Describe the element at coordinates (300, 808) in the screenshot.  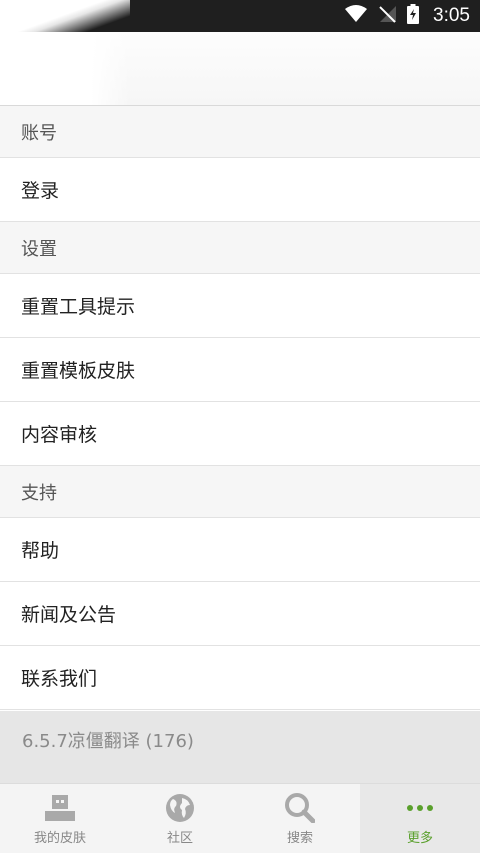
I see `search-icon` at that location.